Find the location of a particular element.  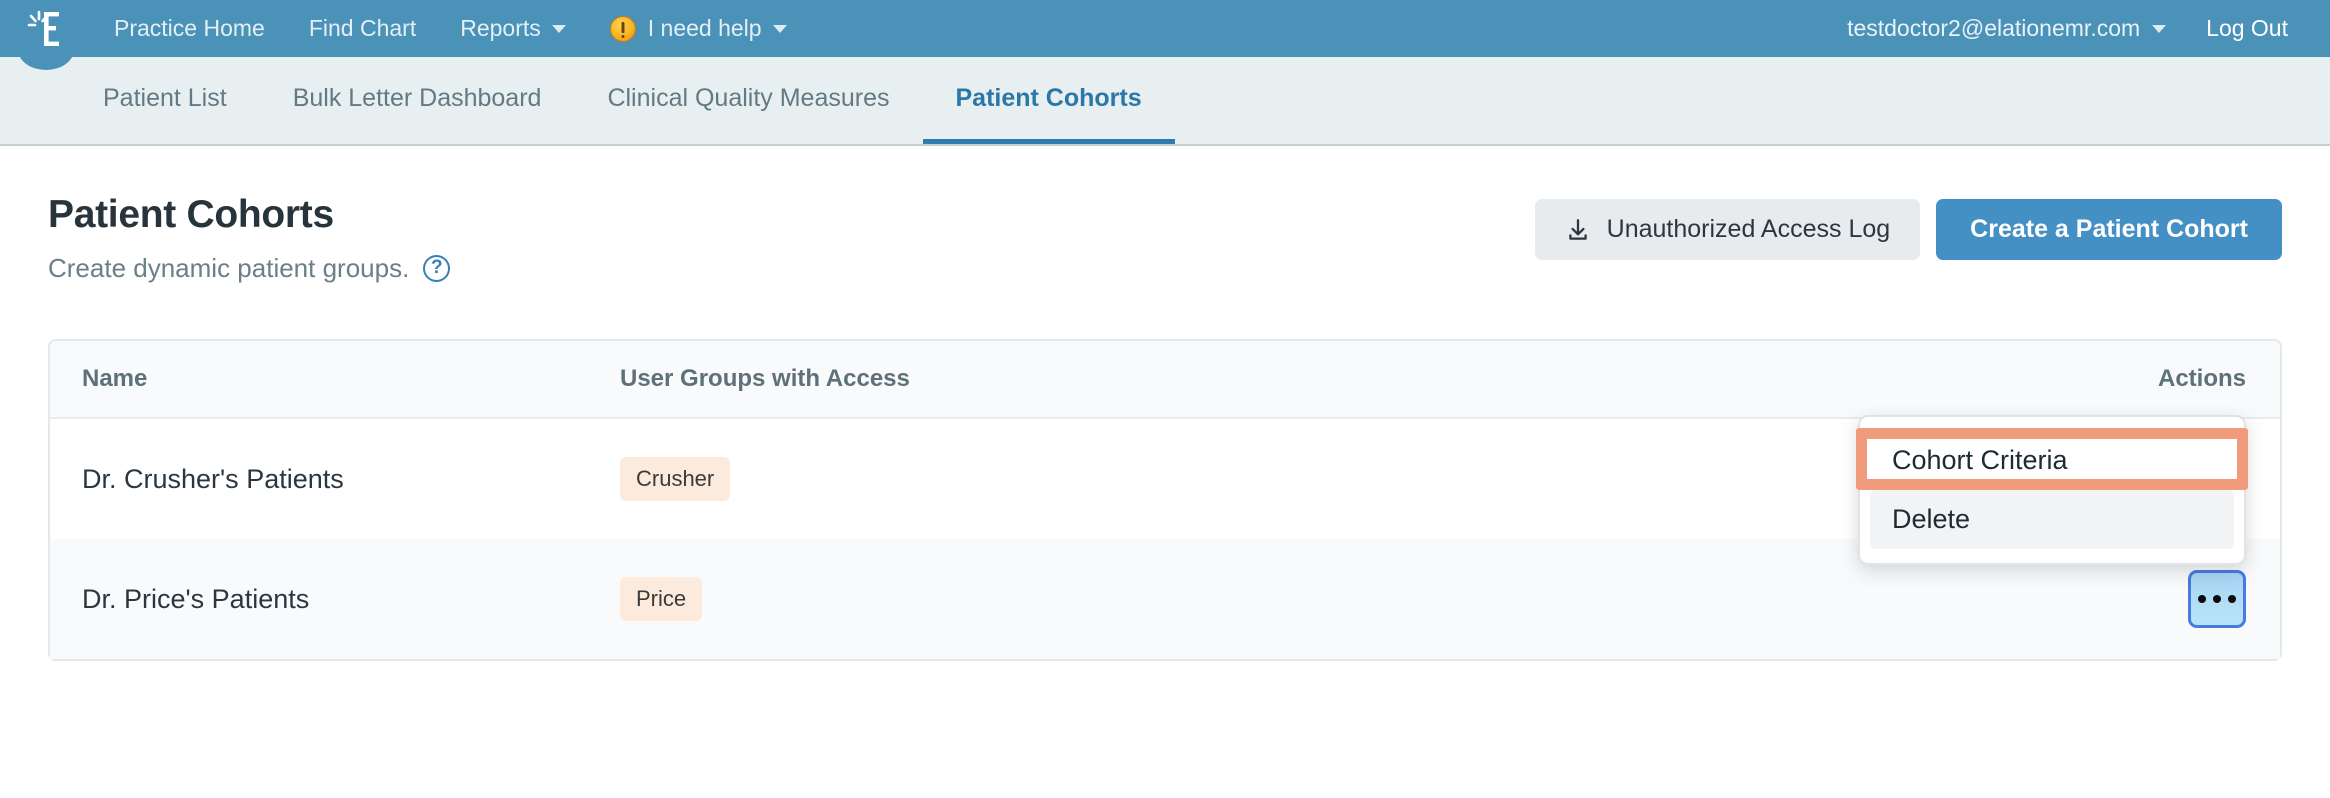

row-actions-cell is located at coordinates (2120, 599).